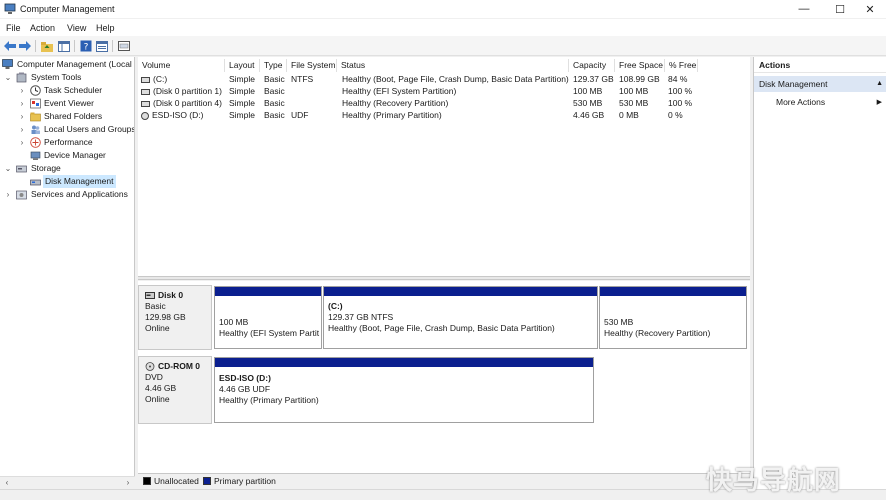  I want to click on cdrom-0-header: CD-ROM 0 DVD 4.46 GB Online, so click(175, 390).